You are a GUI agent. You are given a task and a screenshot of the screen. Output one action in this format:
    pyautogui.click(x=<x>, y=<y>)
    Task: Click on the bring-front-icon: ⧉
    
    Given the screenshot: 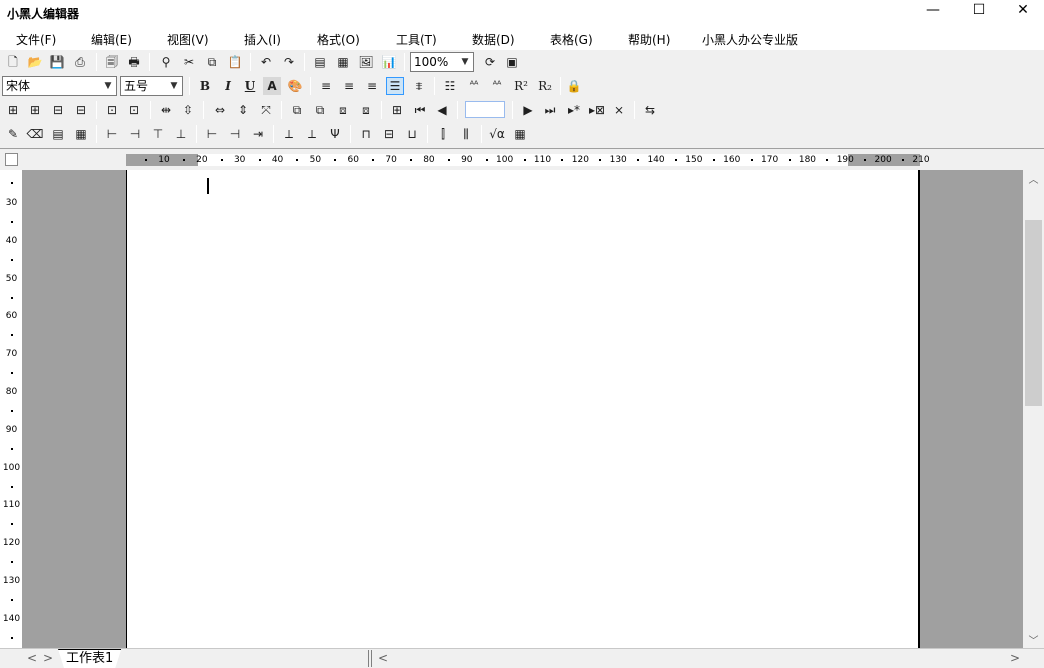 What is the action you would take?
    pyautogui.click(x=297, y=110)
    